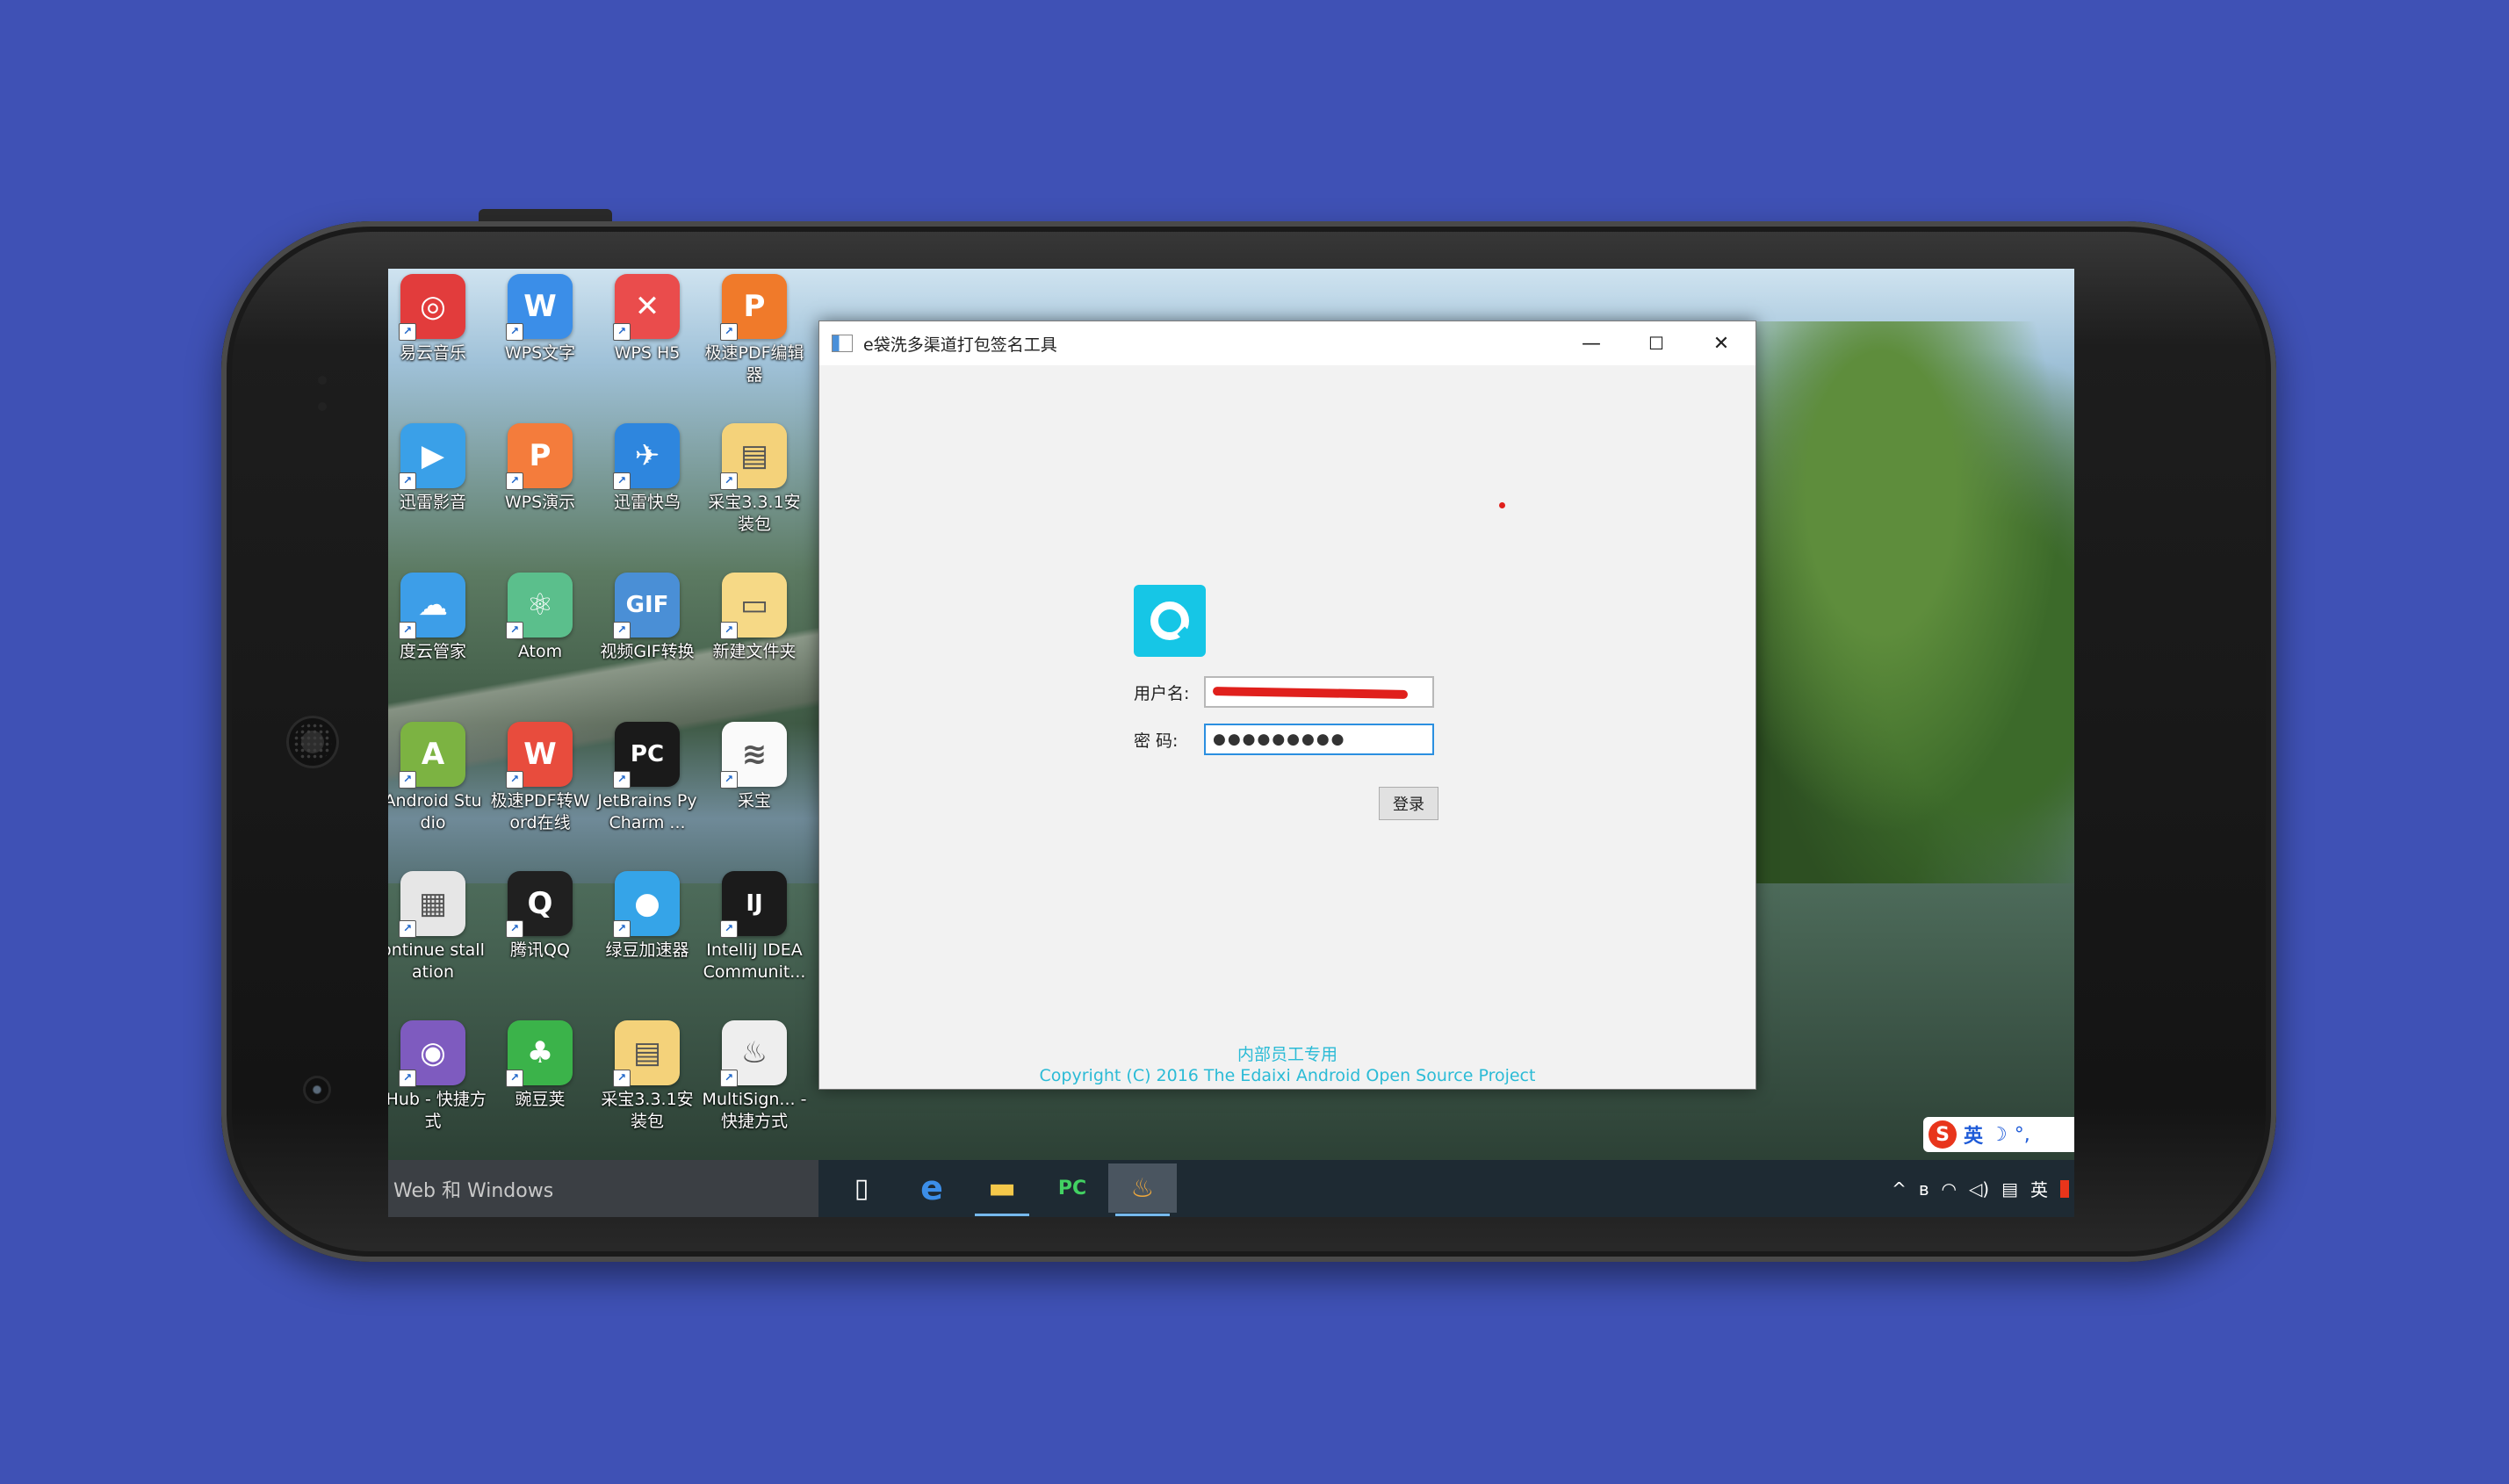  I want to click on minimize-button: —, so click(1591, 343).